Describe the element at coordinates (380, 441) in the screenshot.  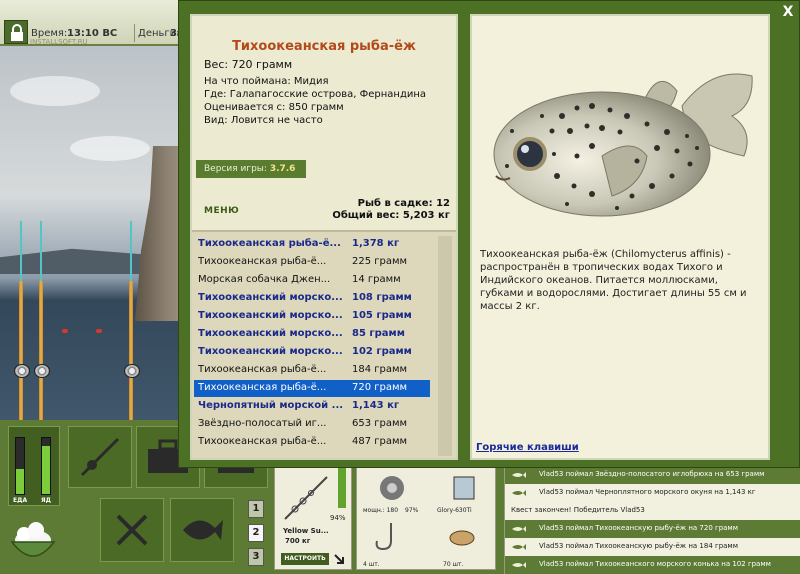
I see `catch-fish-weight: 487 грамм` at that location.